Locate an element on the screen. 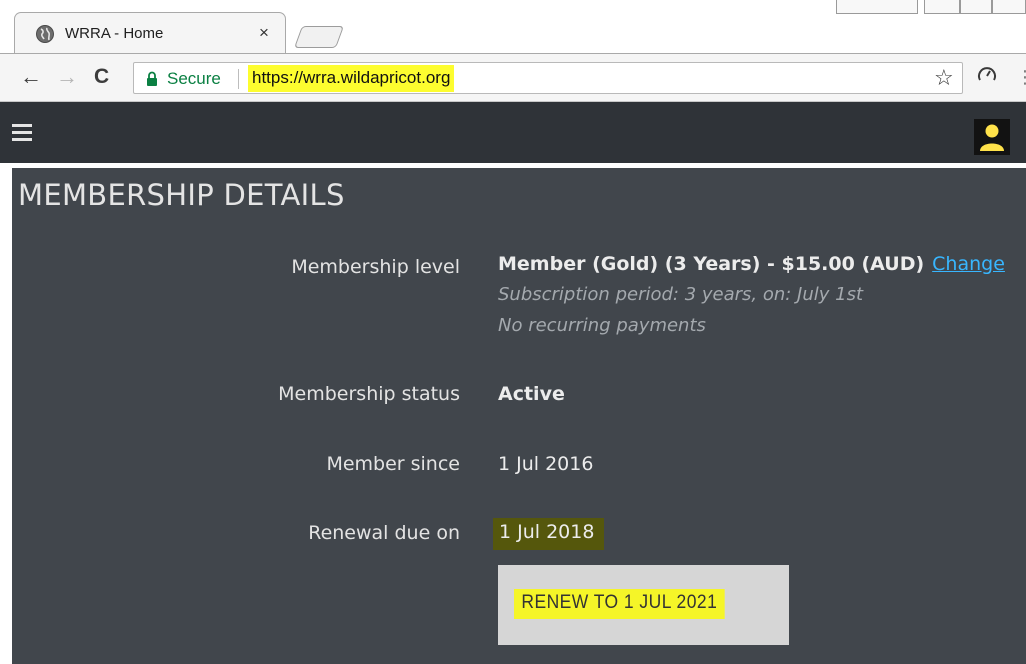 Image resolution: width=1026 pixels, height=664 pixels. member-since-label: Member since is located at coordinates (393, 464).